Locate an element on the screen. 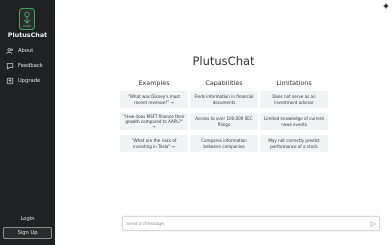 The image size is (392, 245). message-composer is located at coordinates (251, 223).